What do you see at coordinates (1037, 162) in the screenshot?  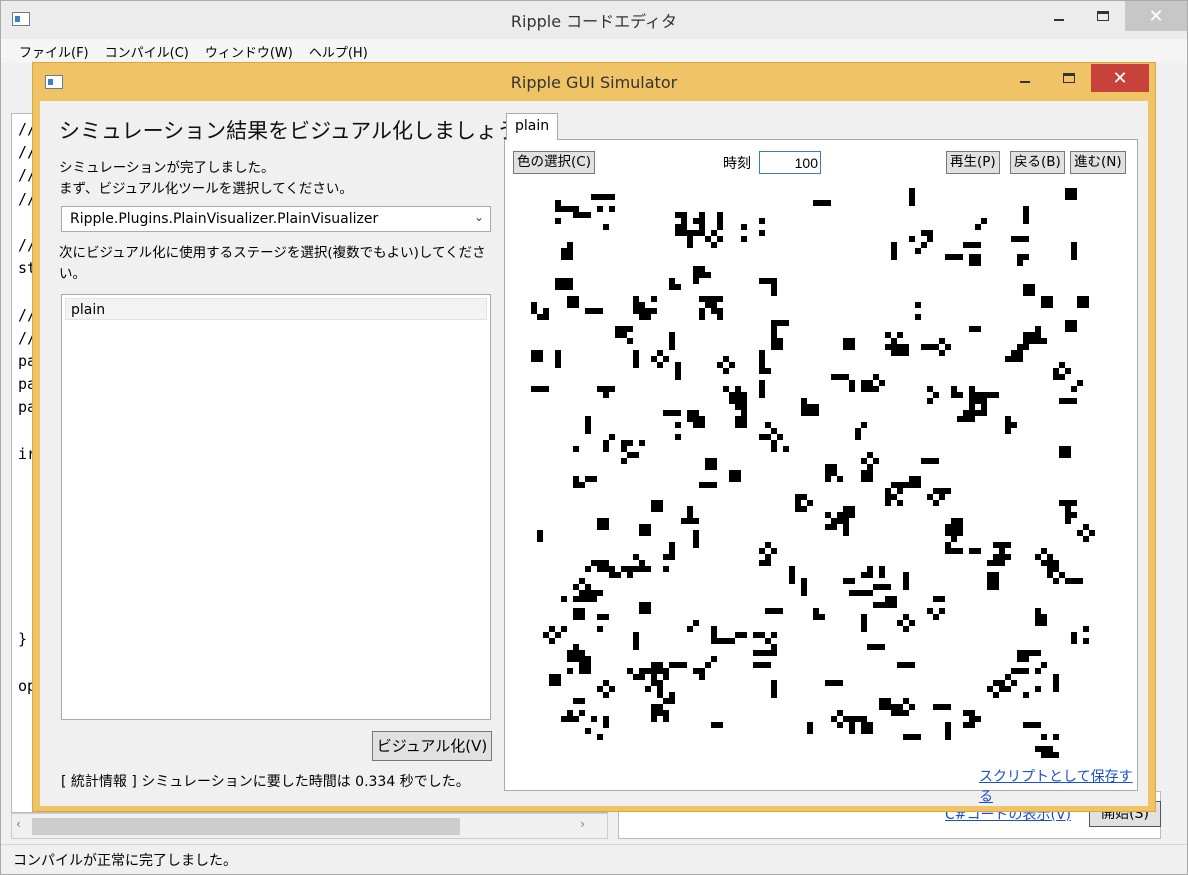 I see `back-button: 戻る(B)` at bounding box center [1037, 162].